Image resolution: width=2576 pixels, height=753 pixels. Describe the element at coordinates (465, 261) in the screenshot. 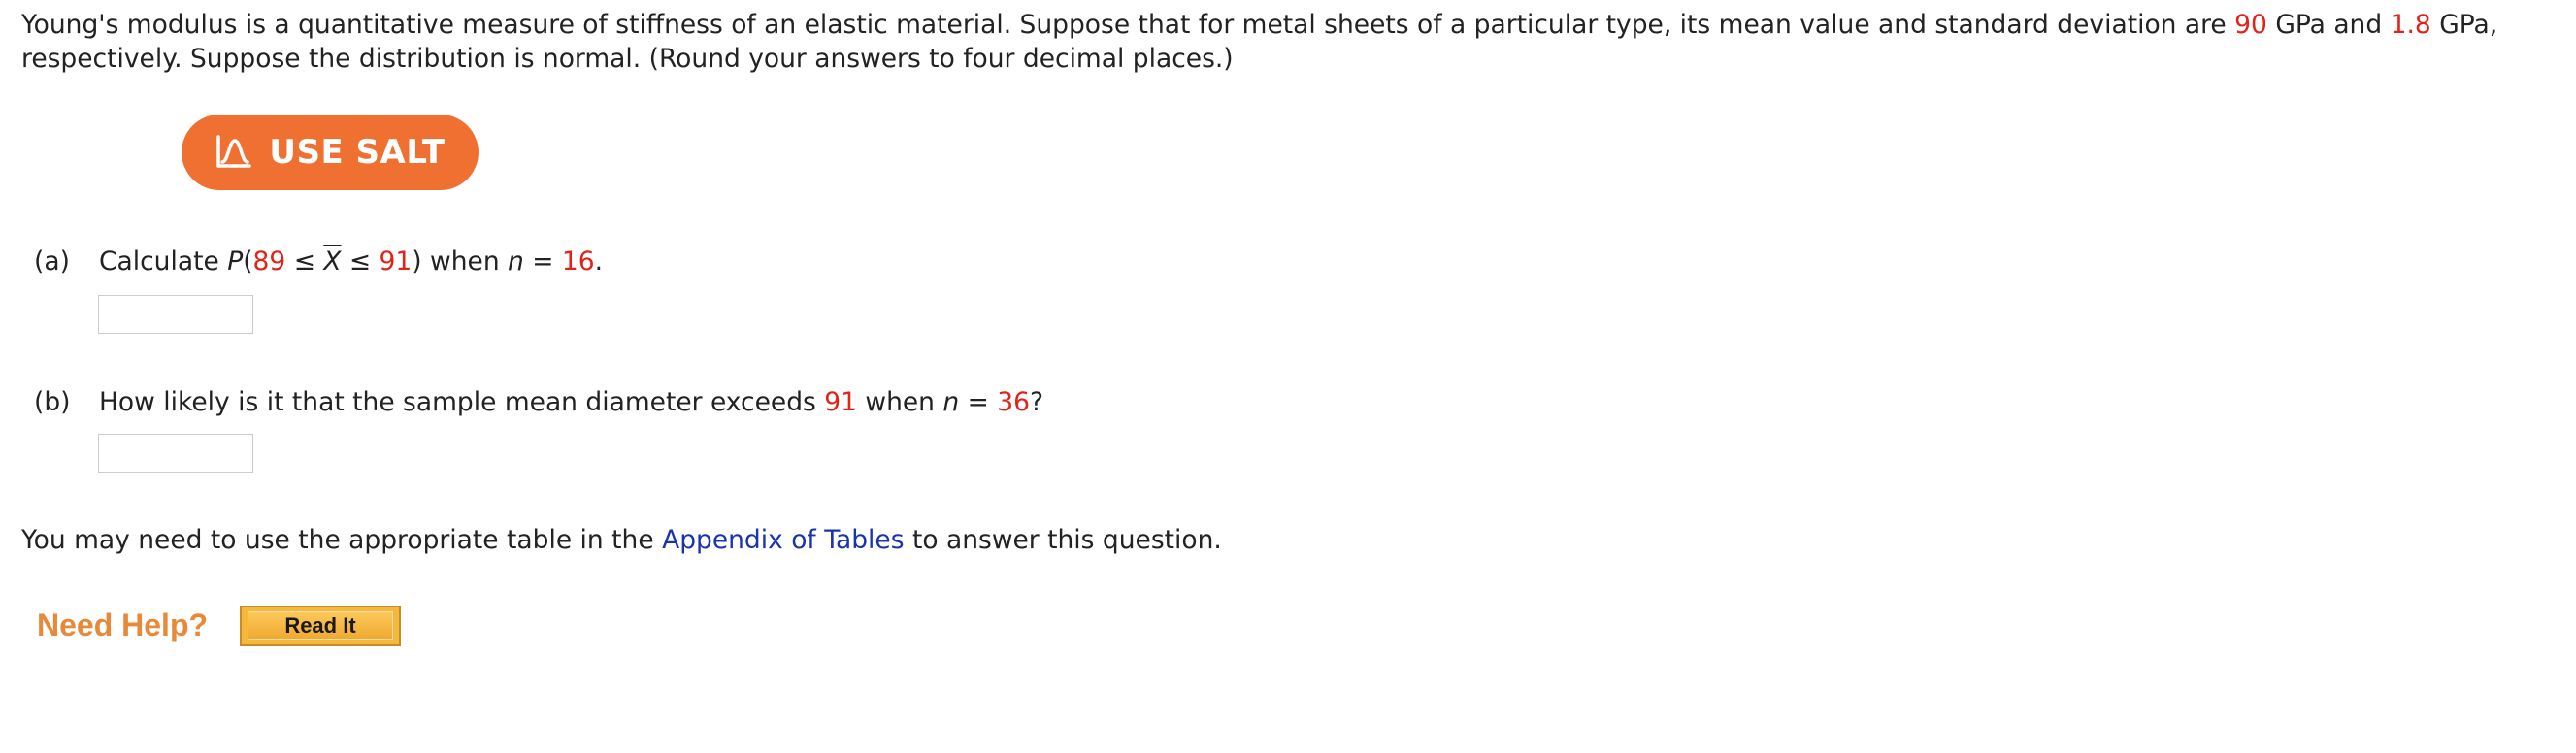

I see `part-a-text-2: when` at that location.